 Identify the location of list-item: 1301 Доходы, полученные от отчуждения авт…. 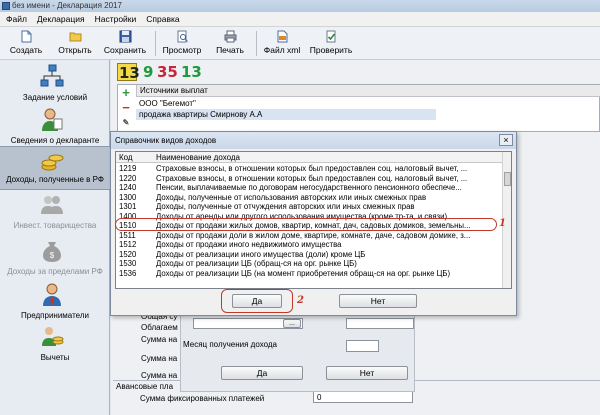
(310, 206).